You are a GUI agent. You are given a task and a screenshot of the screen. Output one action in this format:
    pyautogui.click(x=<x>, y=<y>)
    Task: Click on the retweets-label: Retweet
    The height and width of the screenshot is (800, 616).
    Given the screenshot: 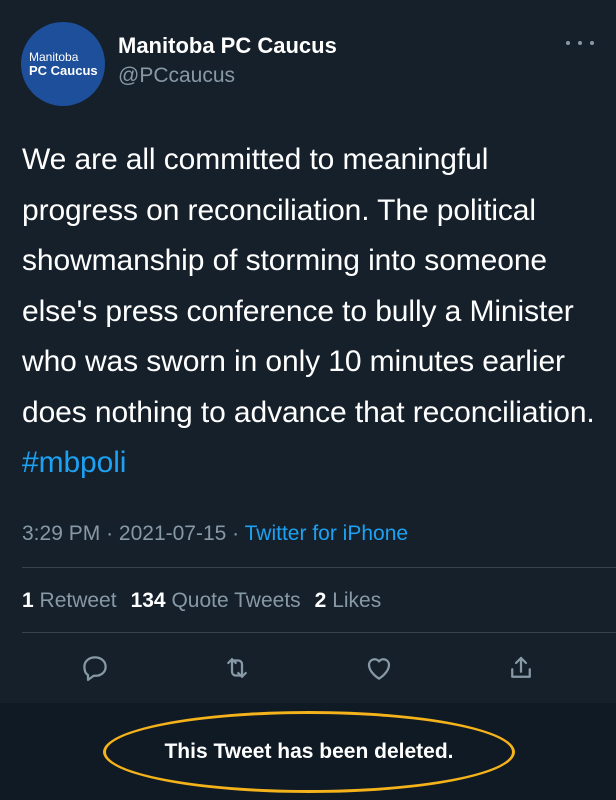 What is the action you would take?
    pyautogui.click(x=78, y=600)
    